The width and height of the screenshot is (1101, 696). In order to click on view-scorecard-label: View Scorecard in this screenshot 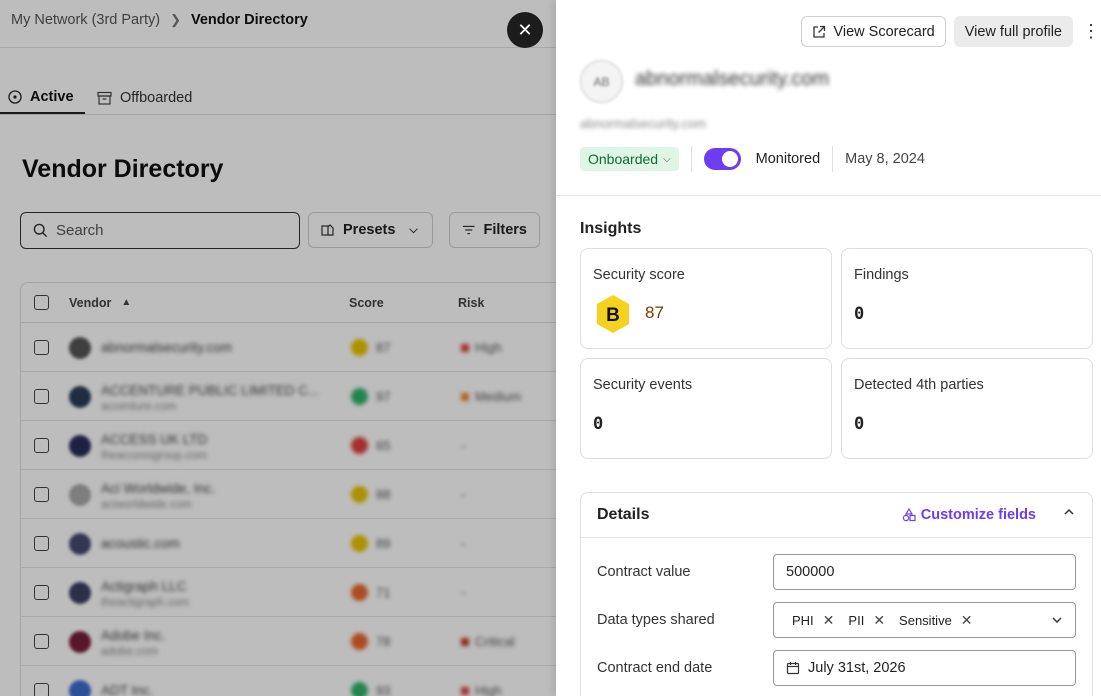, I will do `click(884, 31)`.